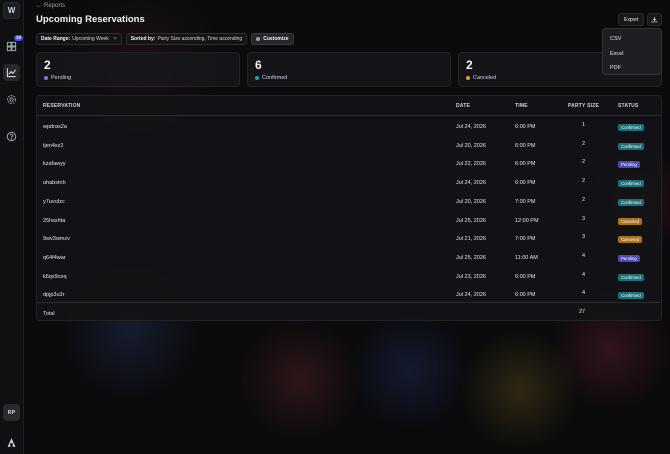  Describe the element at coordinates (521, 106) in the screenshot. I see `column-header-time: TIME` at that location.